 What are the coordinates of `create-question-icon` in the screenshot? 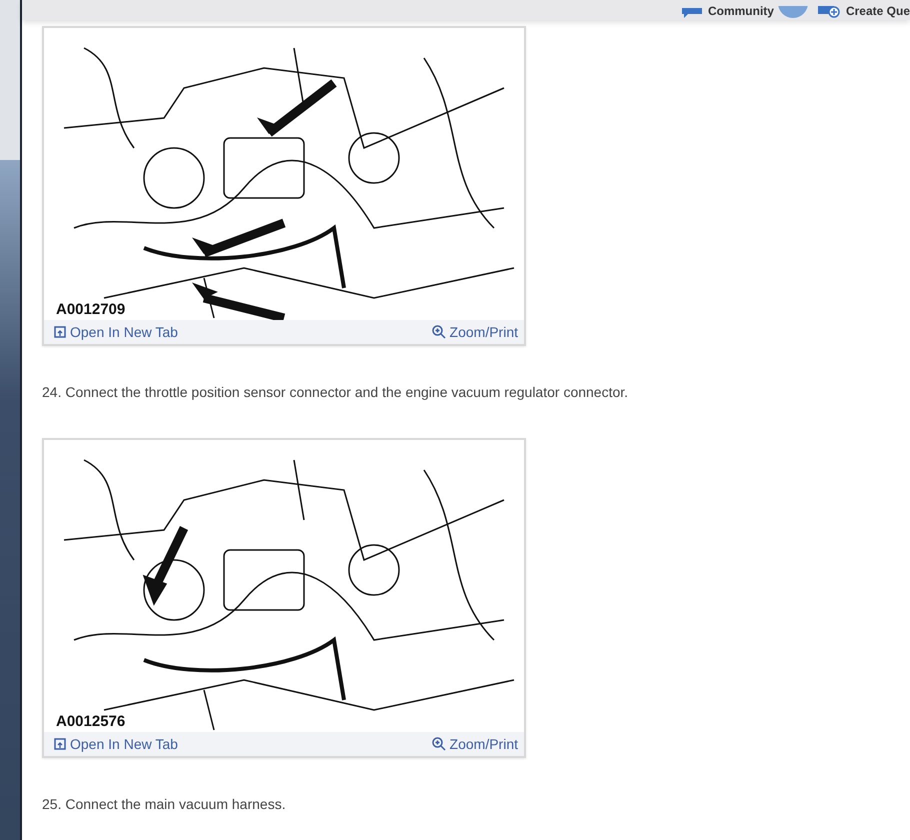 It's located at (830, 12).